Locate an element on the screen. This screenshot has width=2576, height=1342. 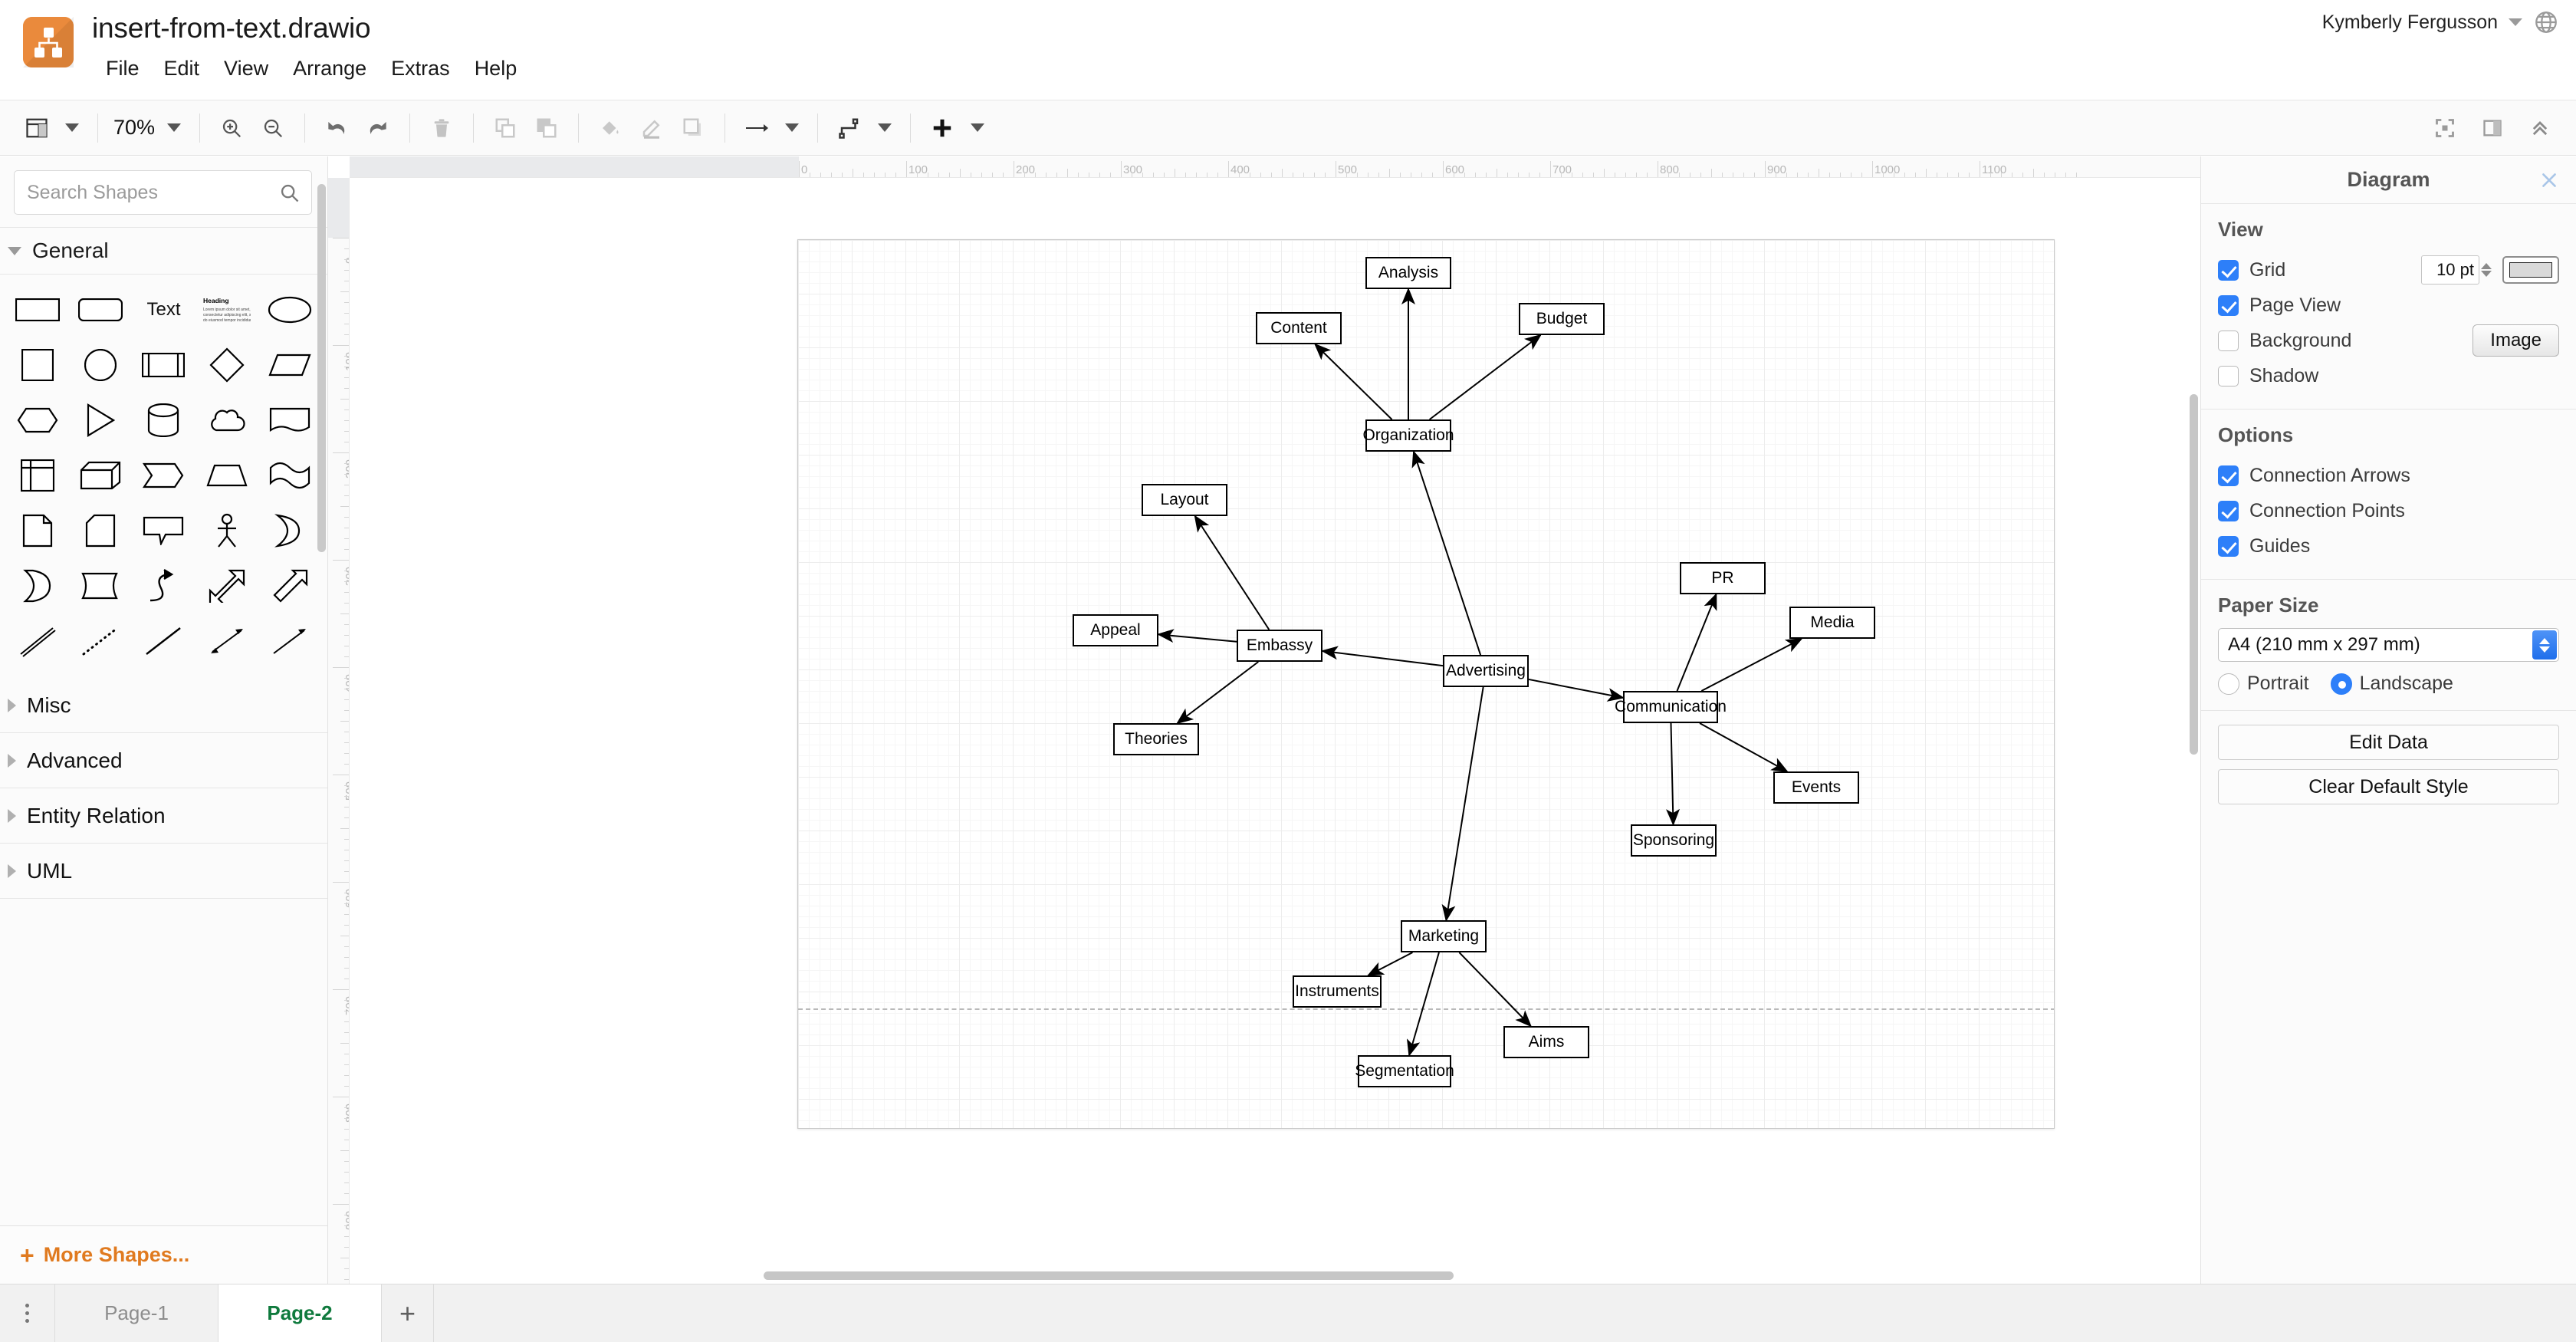
diagram-node-embassy: Embassy is located at coordinates (1280, 646).